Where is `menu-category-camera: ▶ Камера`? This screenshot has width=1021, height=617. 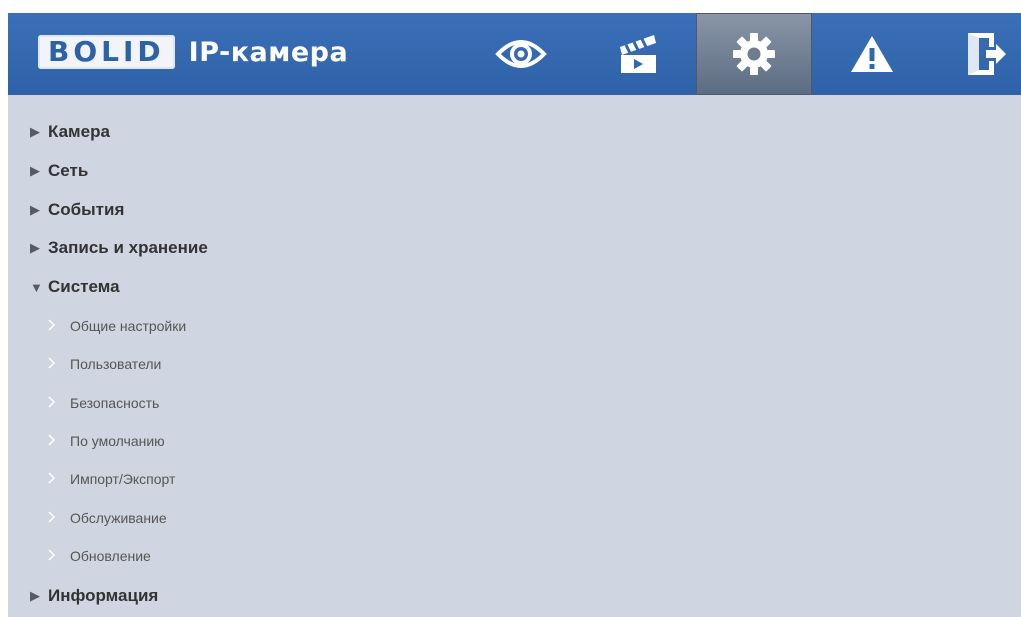
menu-category-camera: ▶ Камера is located at coordinates (70, 132).